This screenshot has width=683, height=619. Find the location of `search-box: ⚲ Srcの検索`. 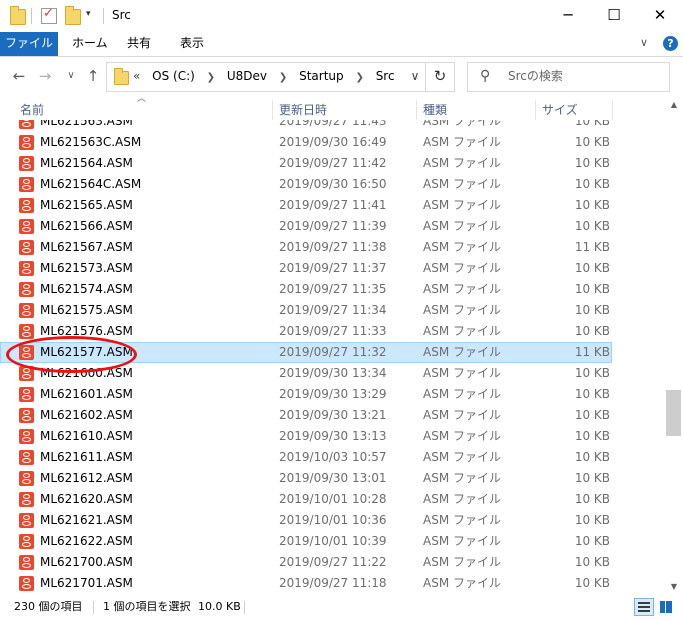

search-box: ⚲ Srcの検索 is located at coordinates (568, 77).